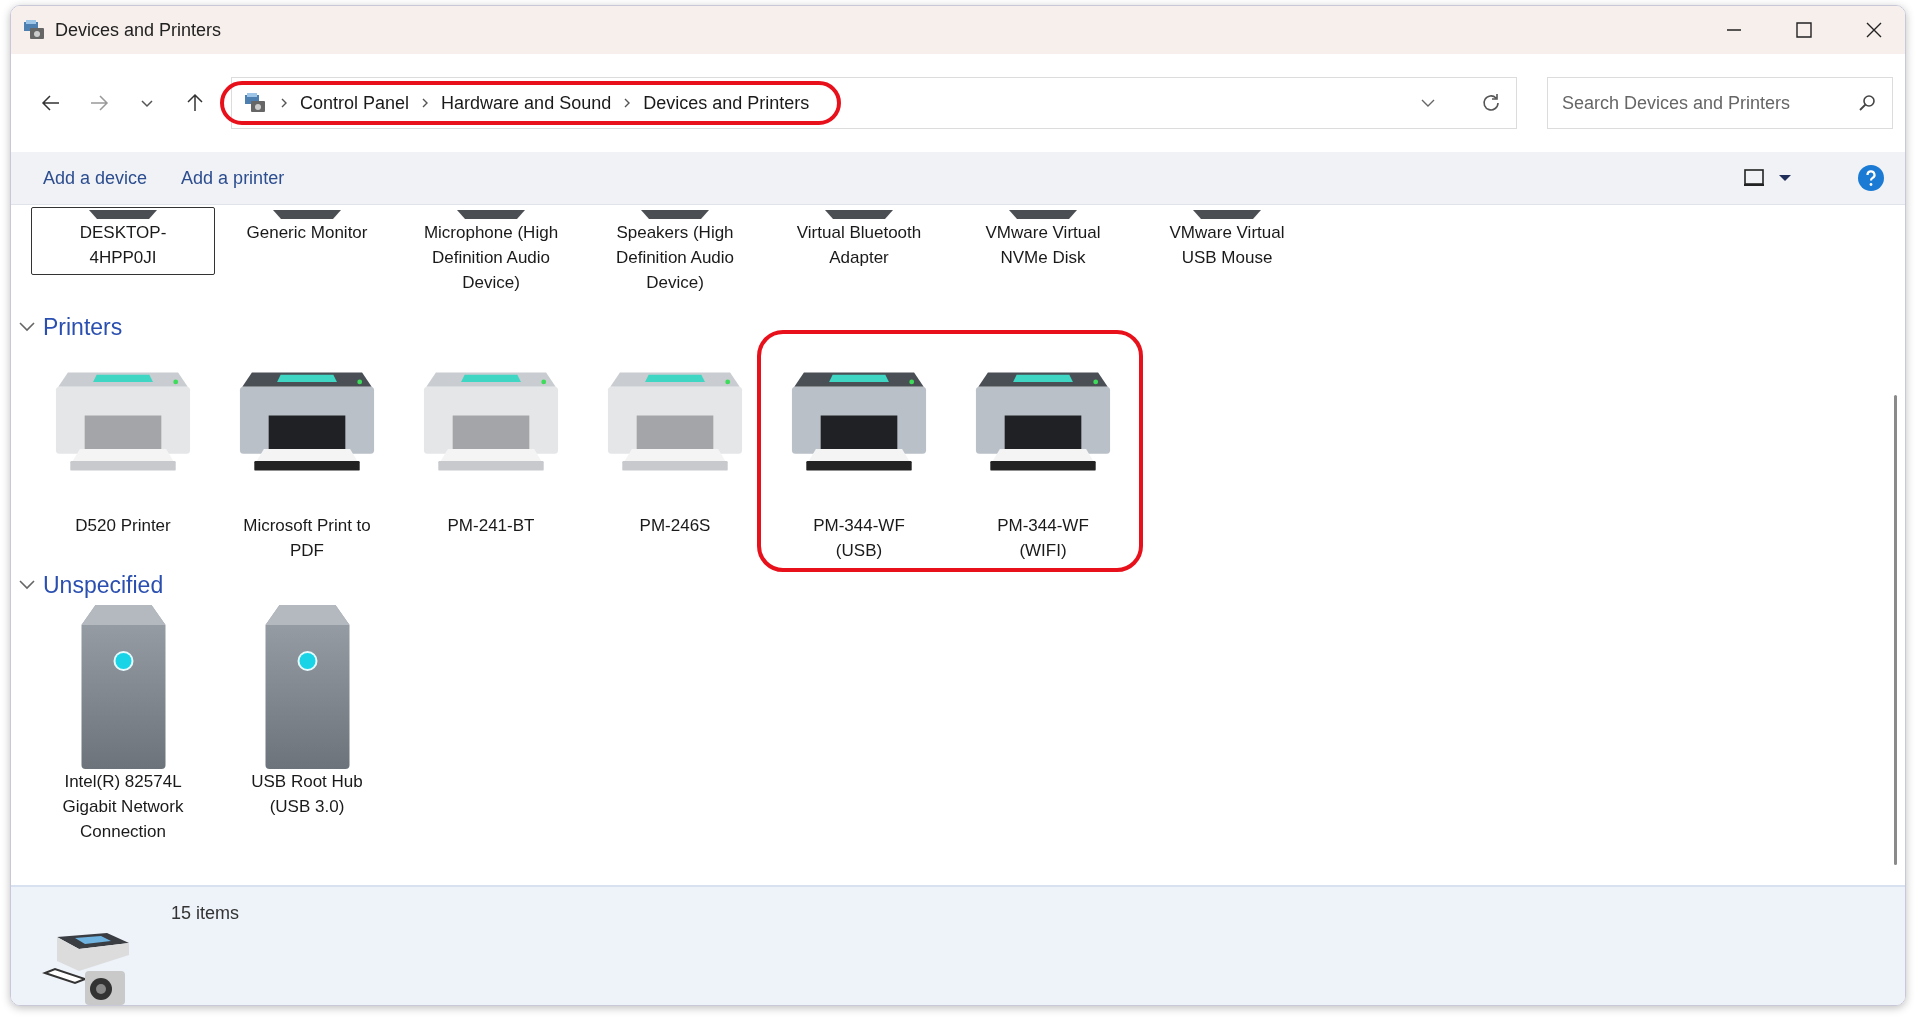  Describe the element at coordinates (1043, 245) in the screenshot. I see `device-label: VMware Virtual NVMe Disk` at that location.